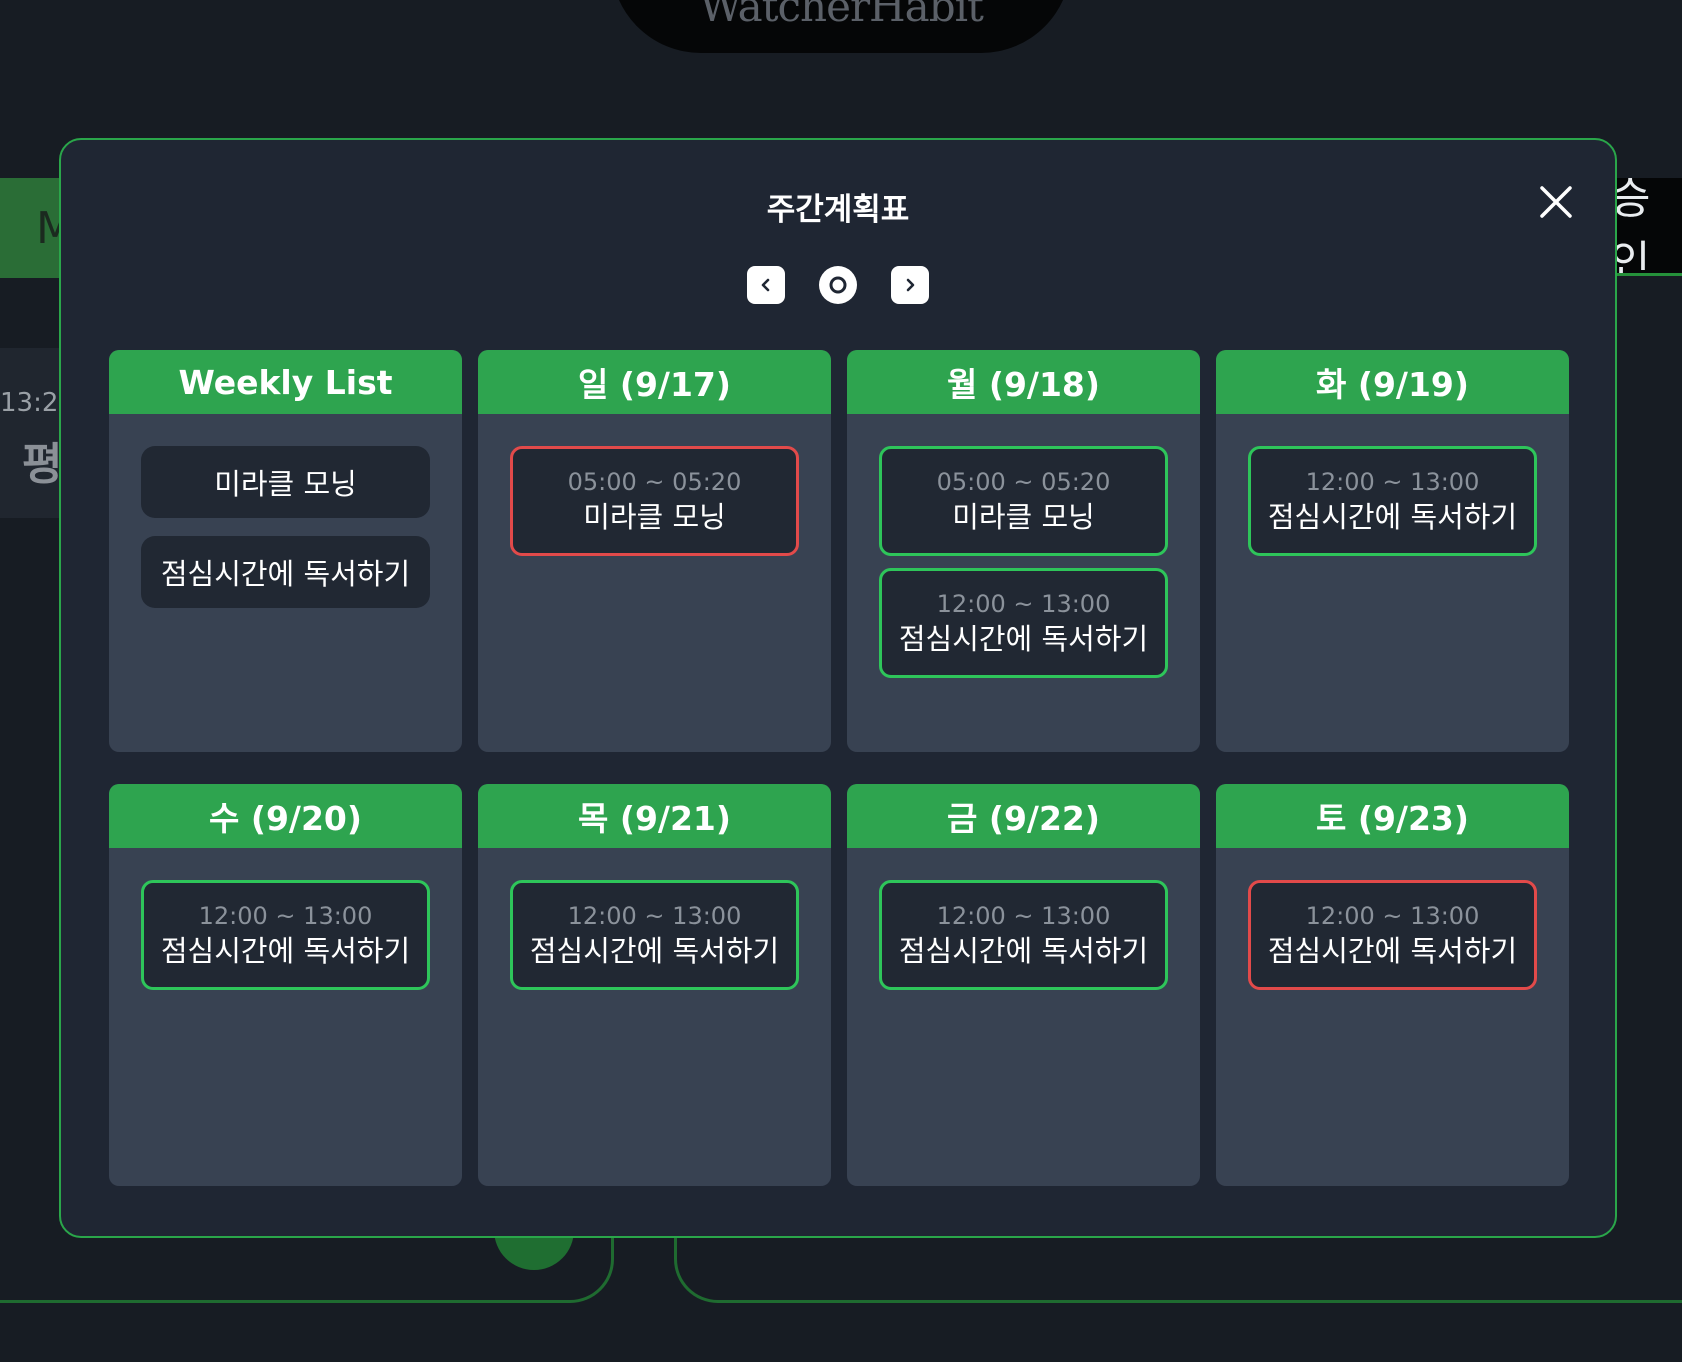 The image size is (1682, 1362). Describe the element at coordinates (285, 382) in the screenshot. I see `weekly-list-header: Weekly List` at that location.